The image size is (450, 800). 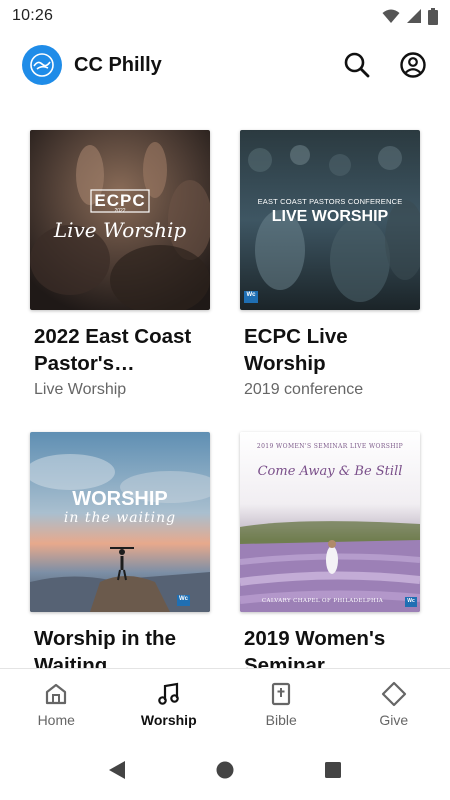 I want to click on artwork-line2: LIVE WORSHIP, so click(x=330, y=216).